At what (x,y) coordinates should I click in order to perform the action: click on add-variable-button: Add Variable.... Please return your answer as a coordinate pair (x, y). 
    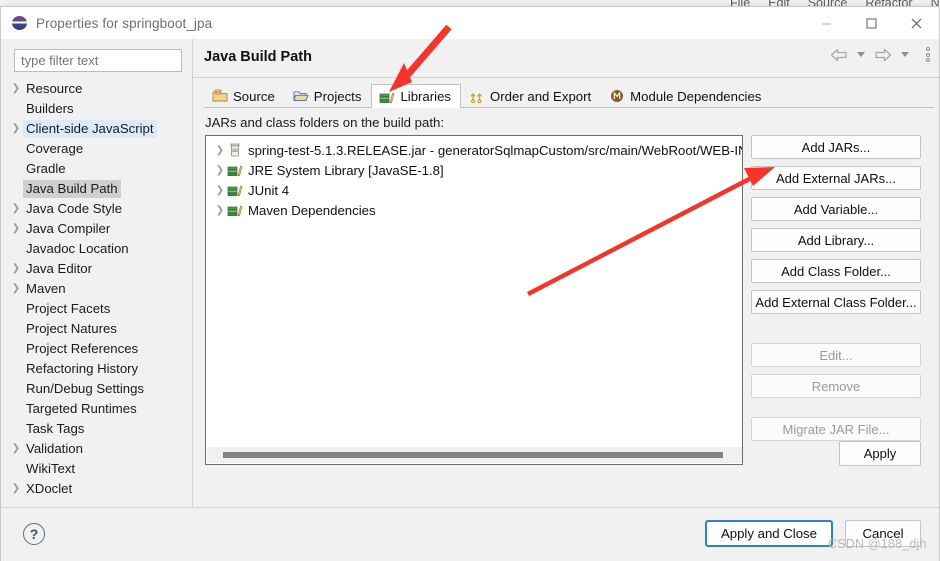
    Looking at the image, I should click on (836, 209).